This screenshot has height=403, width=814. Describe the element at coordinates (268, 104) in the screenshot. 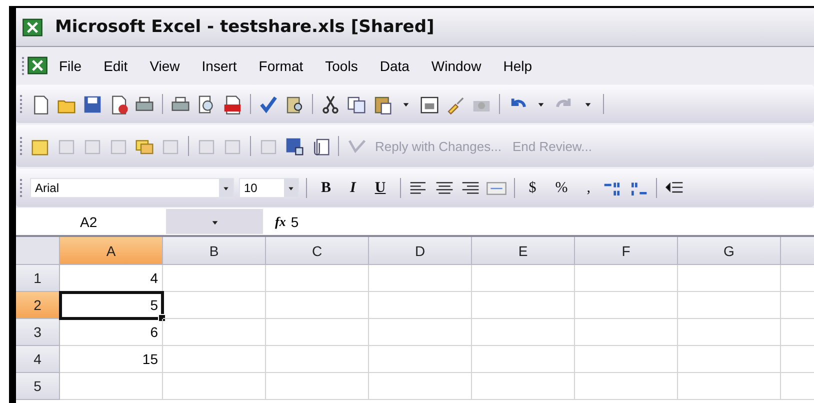

I see `checkmark-icon` at that location.